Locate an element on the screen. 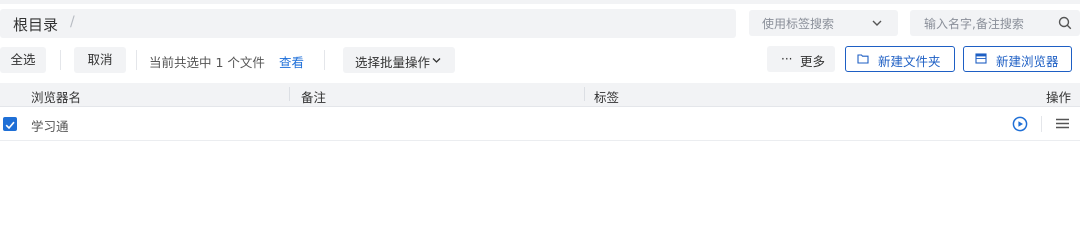  new-folder-label: 新建文件夹 is located at coordinates (909, 61).